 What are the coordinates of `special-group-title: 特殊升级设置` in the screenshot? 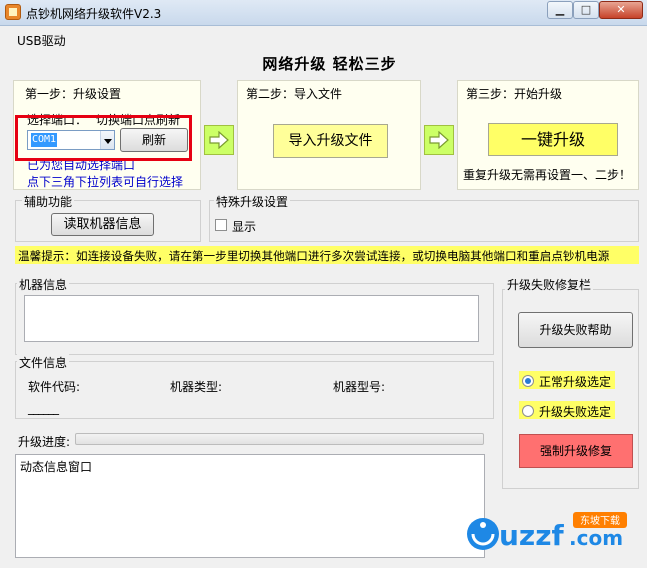 It's located at (252, 201).